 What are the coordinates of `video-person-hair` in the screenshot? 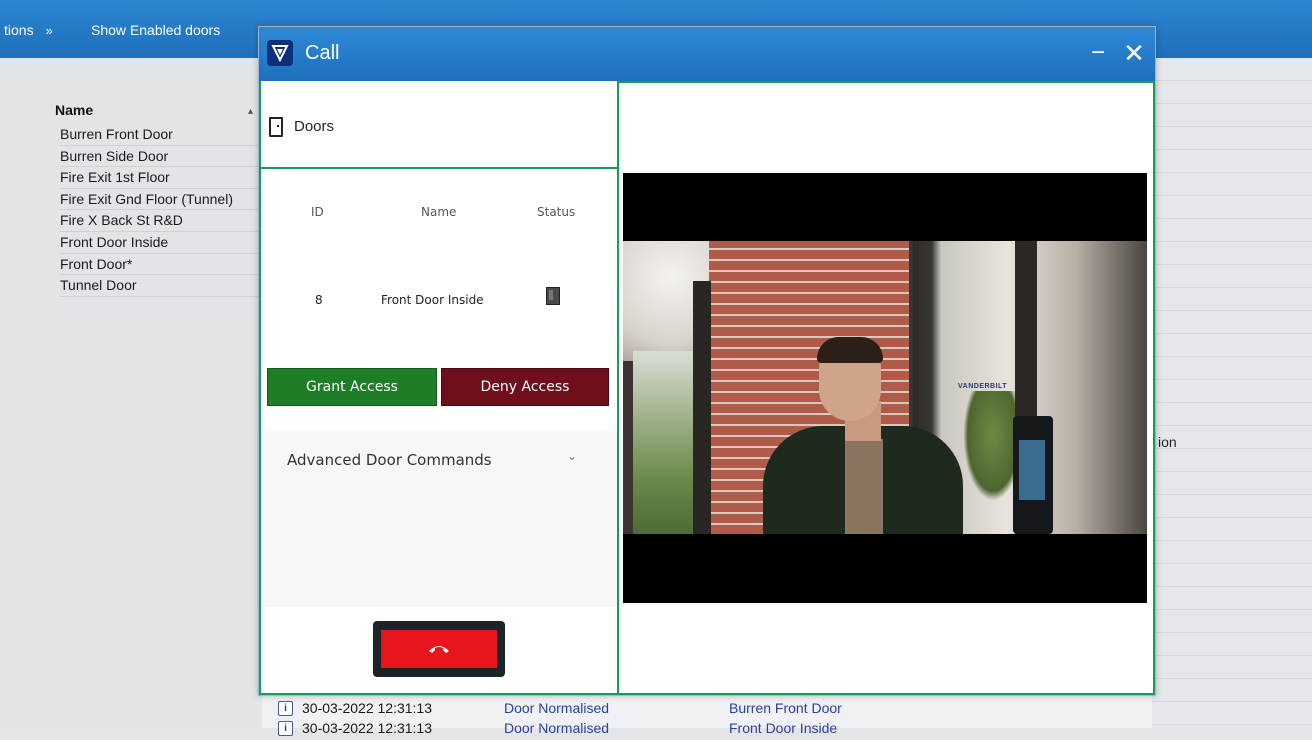 It's located at (850, 350).